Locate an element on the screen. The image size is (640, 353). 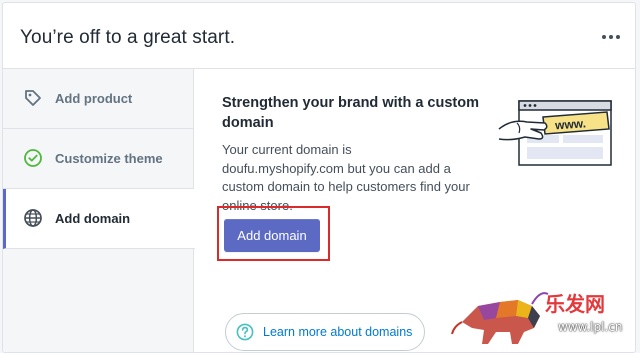
more-actions-button is located at coordinates (611, 36).